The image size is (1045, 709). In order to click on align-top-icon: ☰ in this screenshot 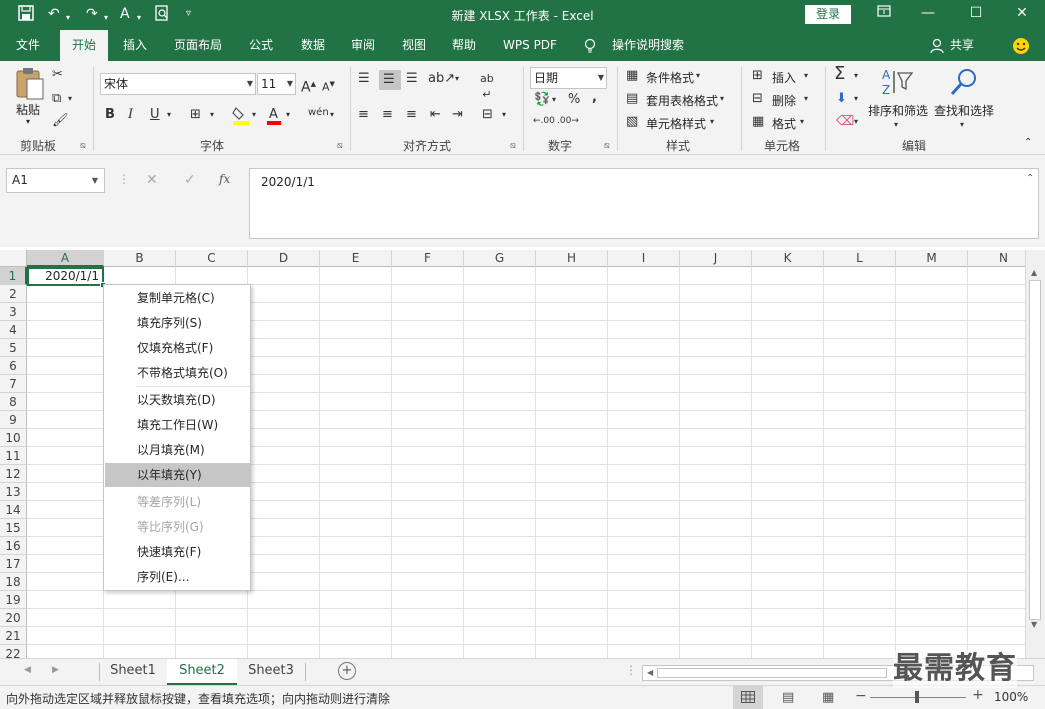, I will do `click(364, 79)`.